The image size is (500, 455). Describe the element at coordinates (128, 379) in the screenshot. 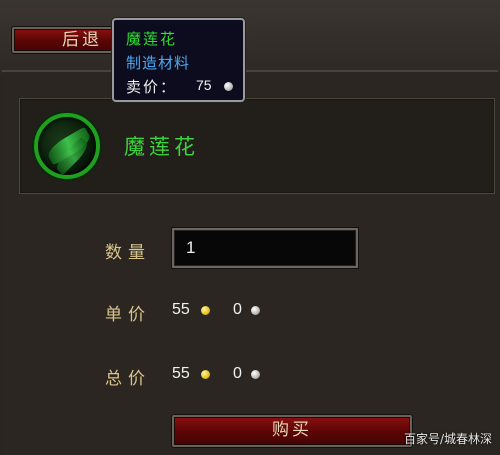

I see `total-price-label: 总价` at that location.